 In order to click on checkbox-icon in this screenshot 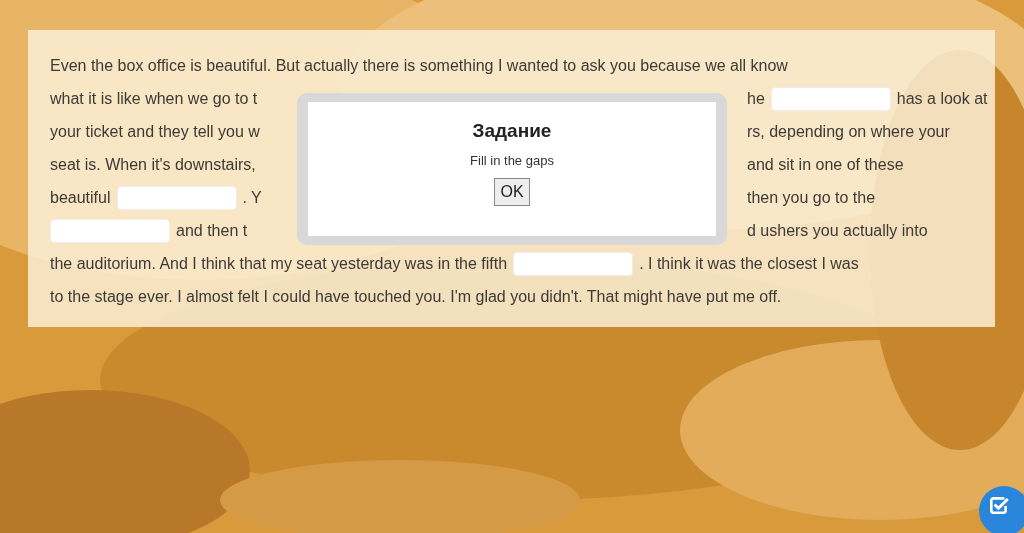, I will do `click(999, 505)`.